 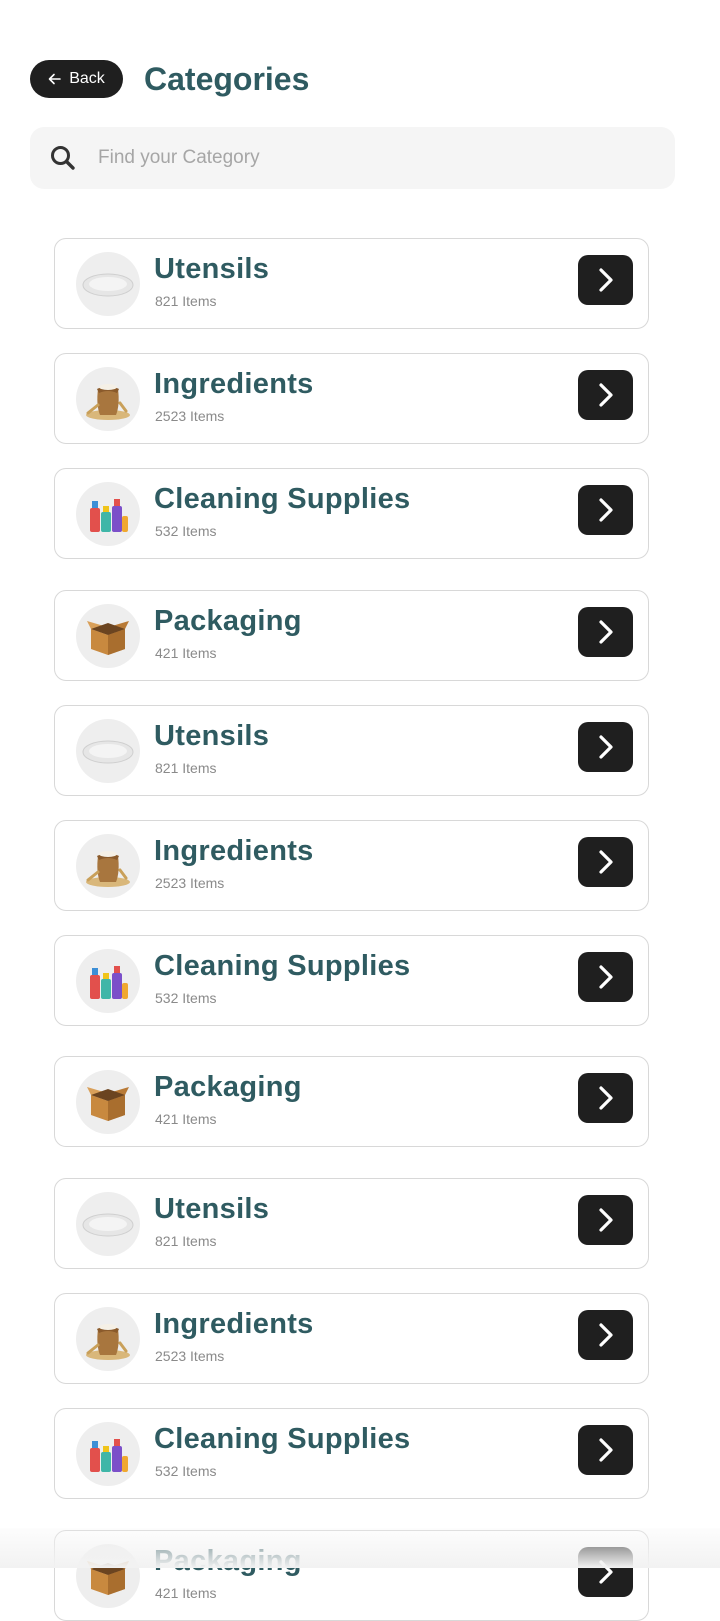 I want to click on bottom-fade, so click(x=360, y=1548).